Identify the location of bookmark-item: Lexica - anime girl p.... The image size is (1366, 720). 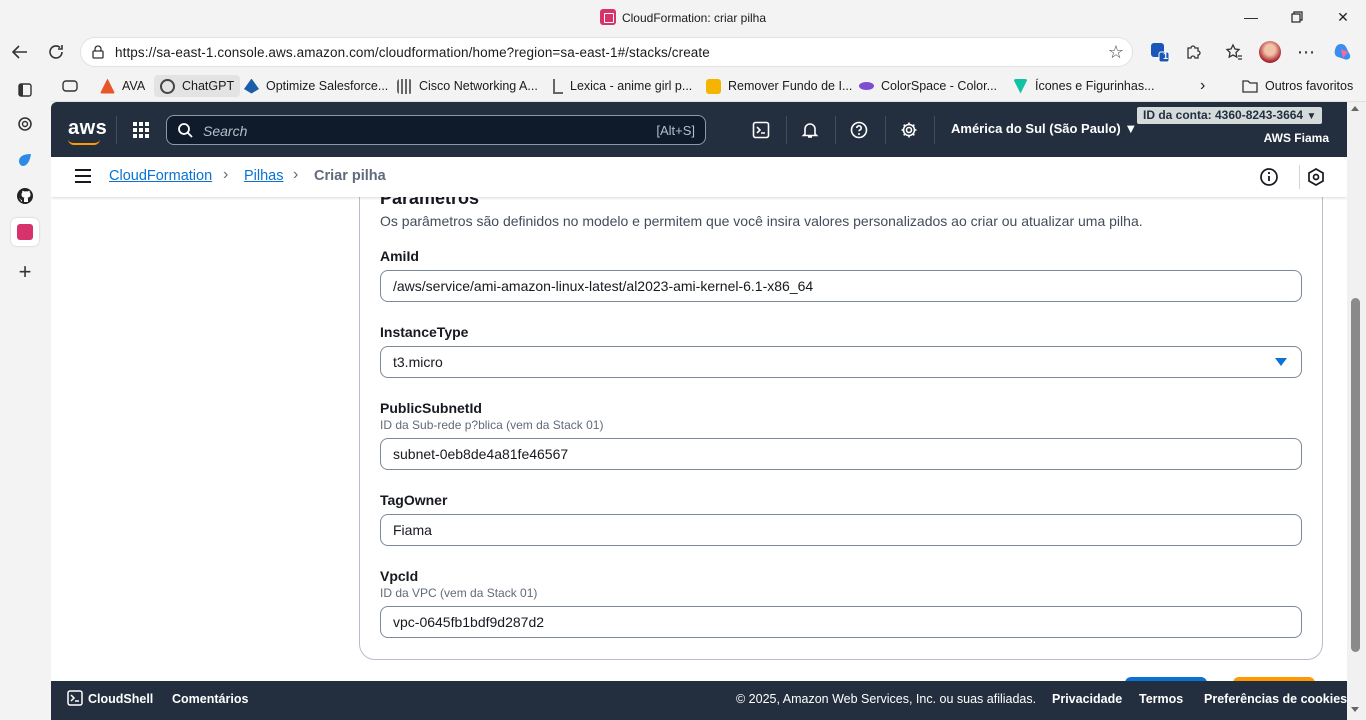
(622, 86).